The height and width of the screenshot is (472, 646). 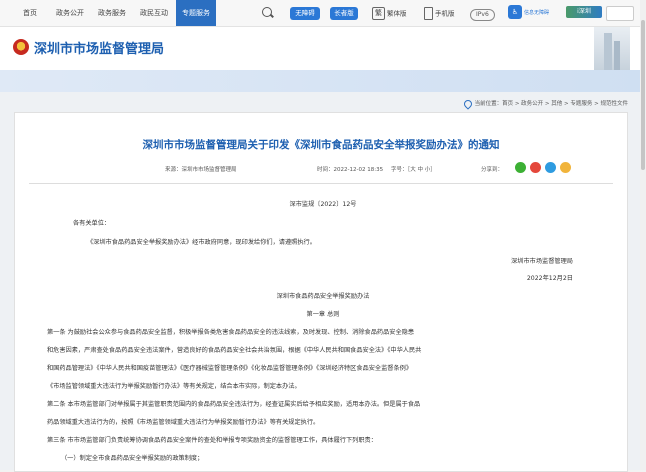 What do you see at coordinates (520, 167) in the screenshot?
I see `wechat-share-icon` at bounding box center [520, 167].